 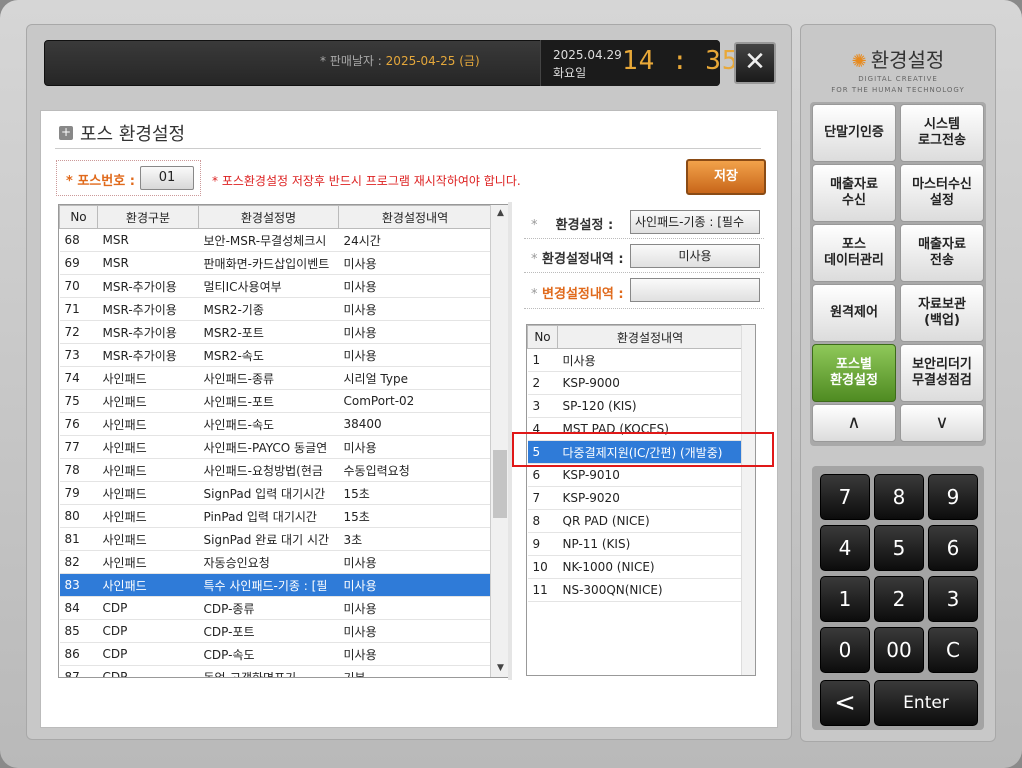 What do you see at coordinates (953, 497) in the screenshot?
I see `keypad-key: 9` at bounding box center [953, 497].